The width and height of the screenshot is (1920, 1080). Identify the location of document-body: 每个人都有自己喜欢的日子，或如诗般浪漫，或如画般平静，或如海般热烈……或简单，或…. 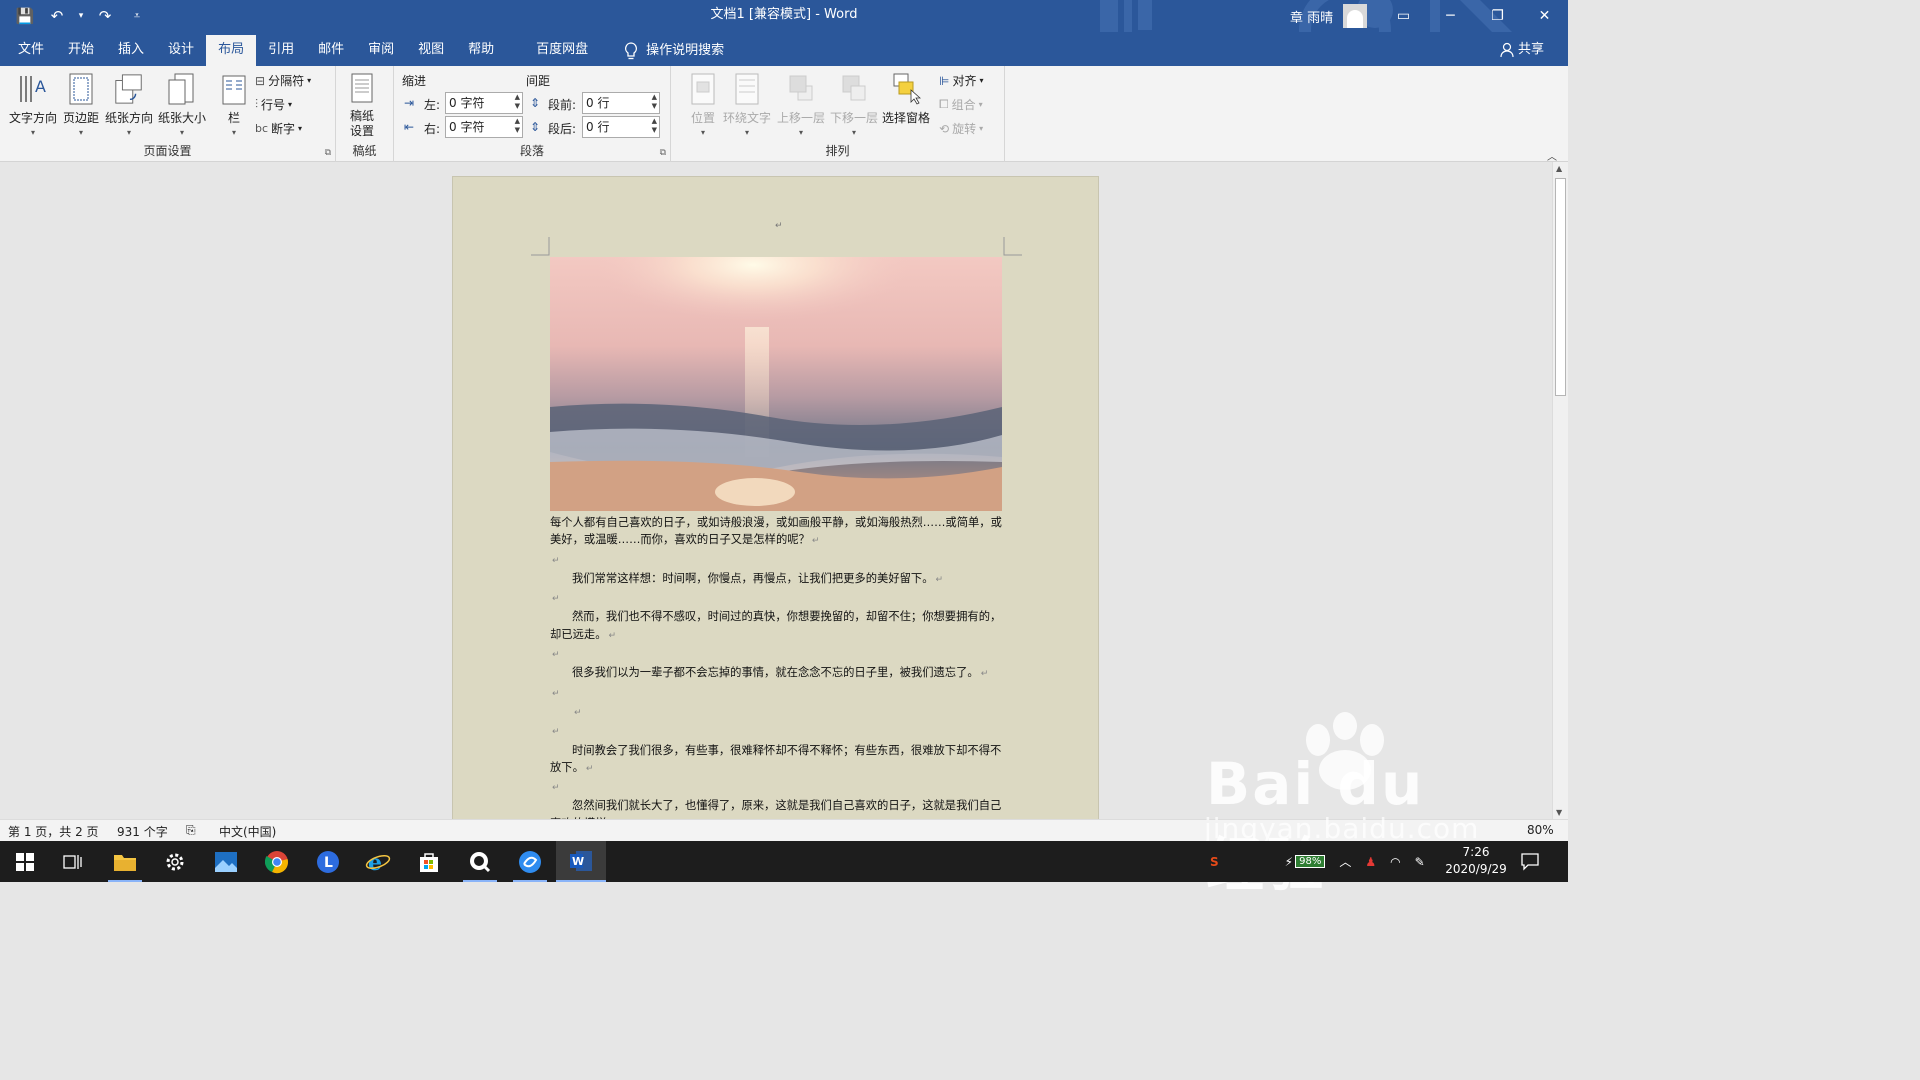
(777, 666).